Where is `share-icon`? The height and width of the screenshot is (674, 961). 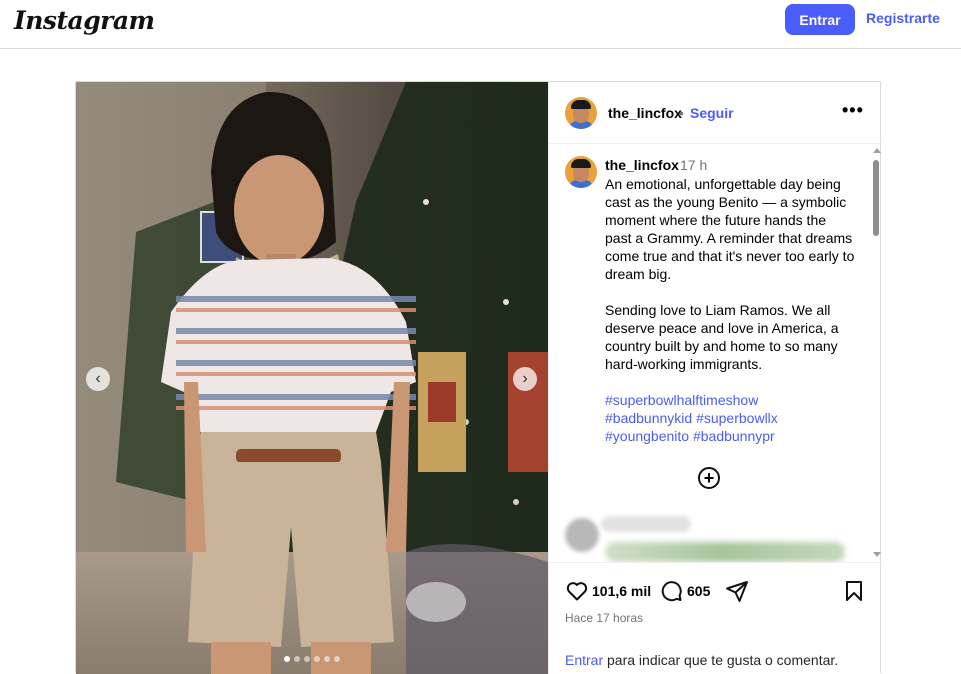 share-icon is located at coordinates (737, 591).